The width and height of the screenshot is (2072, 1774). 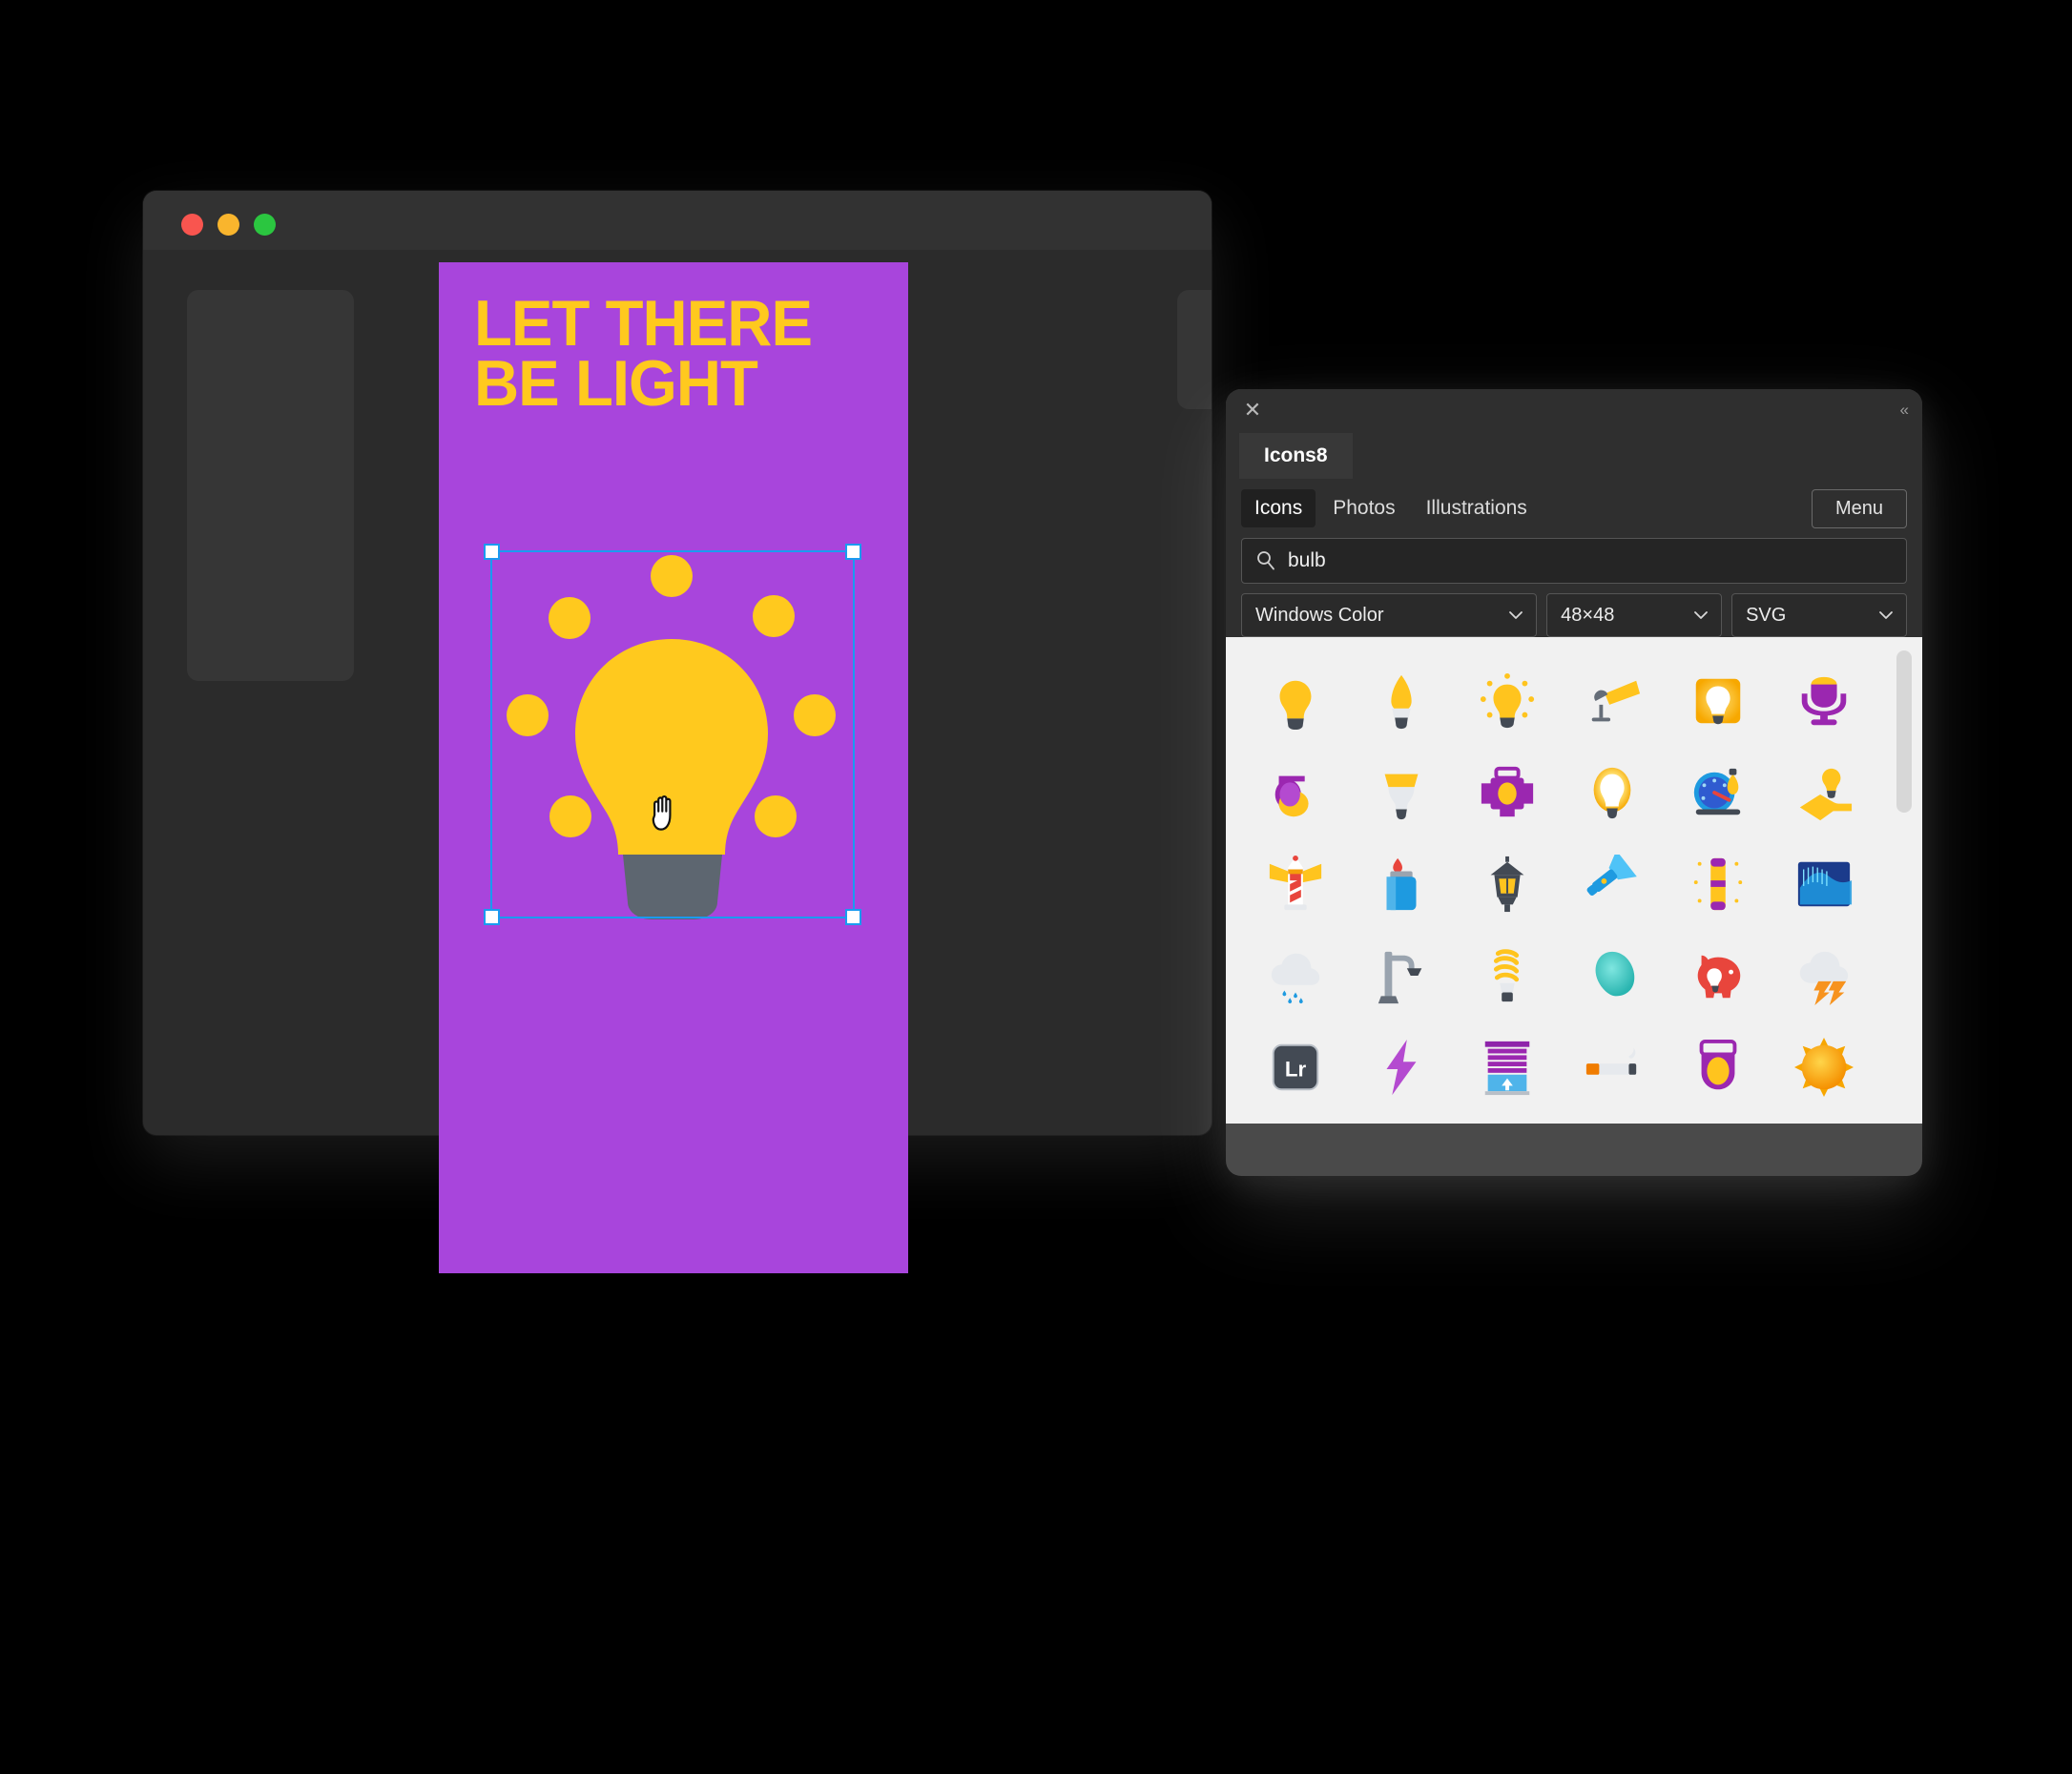 What do you see at coordinates (1574, 561) in the screenshot?
I see `search-input: bulb` at bounding box center [1574, 561].